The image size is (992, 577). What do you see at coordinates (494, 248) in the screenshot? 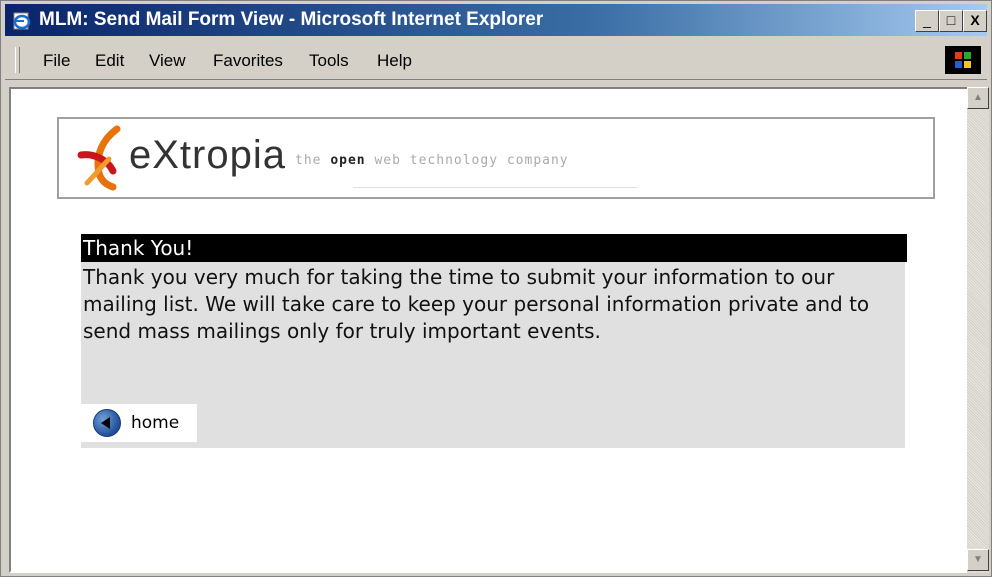
I see `thank-you-heading: Thank You!` at bounding box center [494, 248].